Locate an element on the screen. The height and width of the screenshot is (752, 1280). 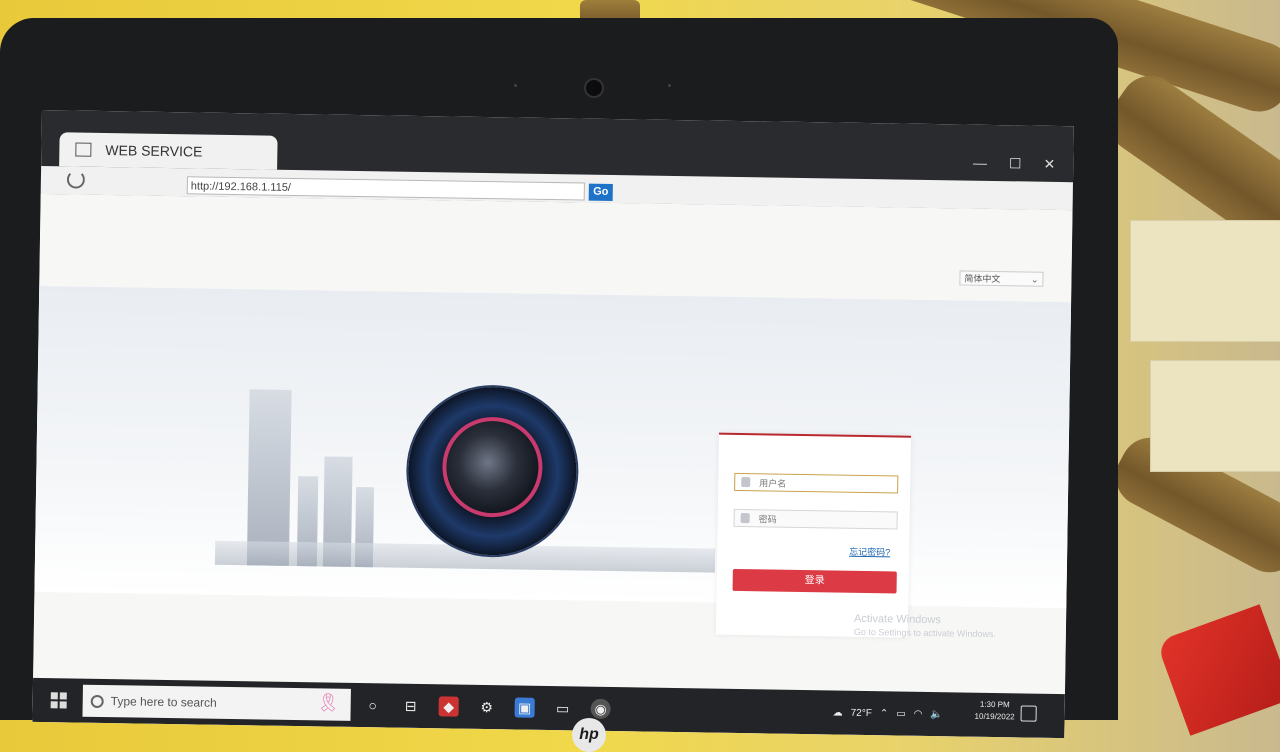
login-panel: 用户名 密码 忘记密码? 登录 is located at coordinates (813, 535).